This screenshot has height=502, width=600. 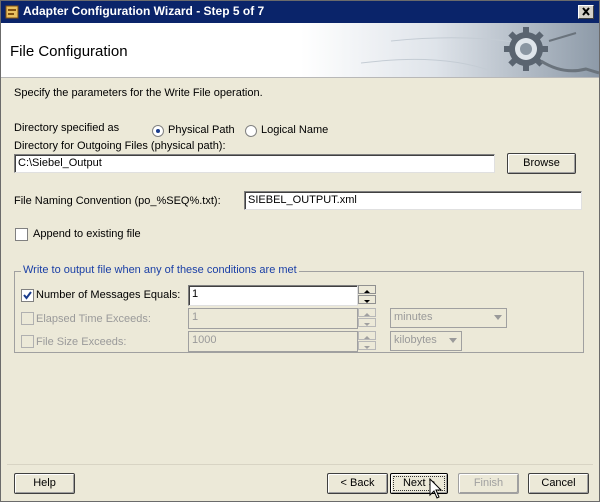 What do you see at coordinates (67, 128) in the screenshot?
I see `directory-specified-label: Directory specified as` at bounding box center [67, 128].